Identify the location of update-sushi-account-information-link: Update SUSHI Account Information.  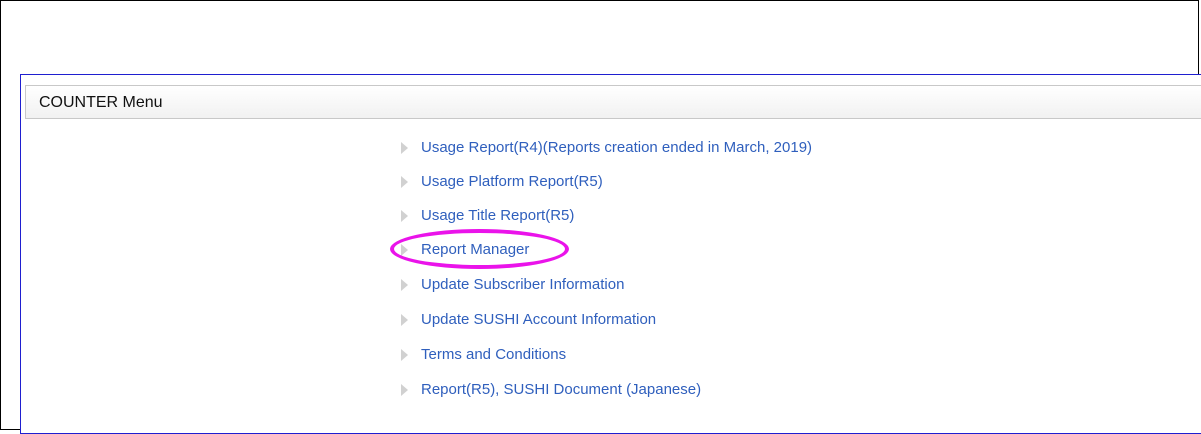
(538, 320).